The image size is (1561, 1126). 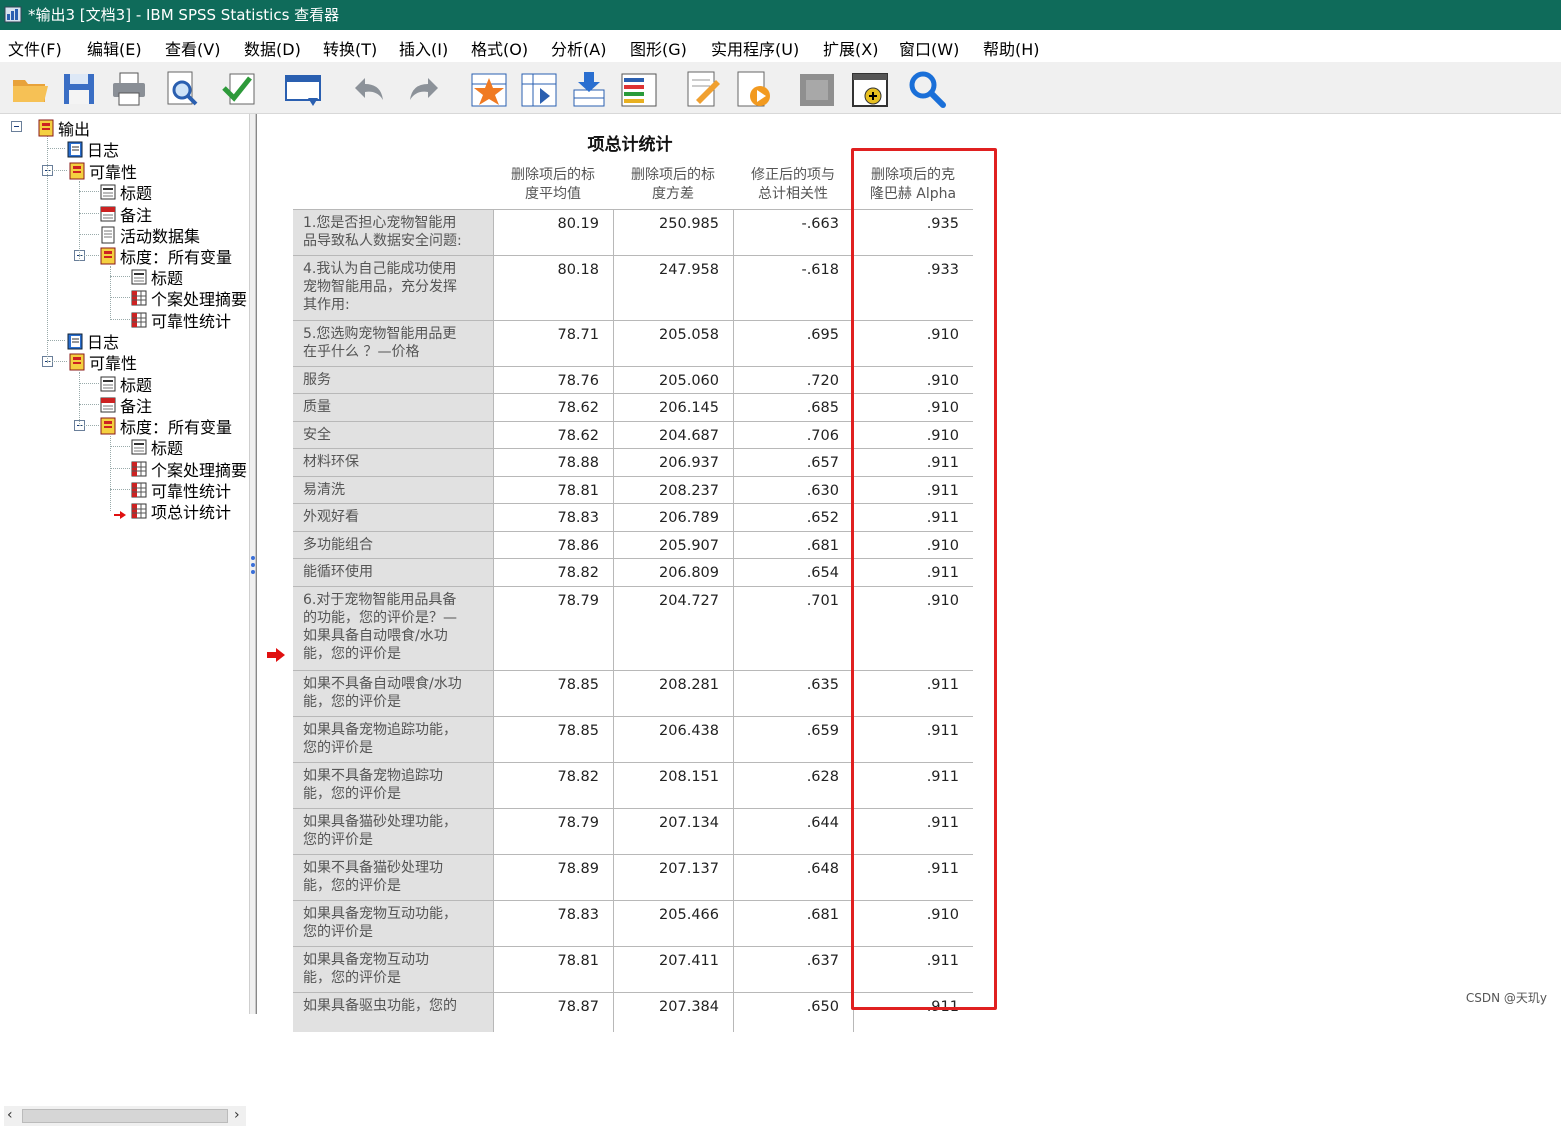 I want to click on table-cell: 78.89, so click(x=553, y=877).